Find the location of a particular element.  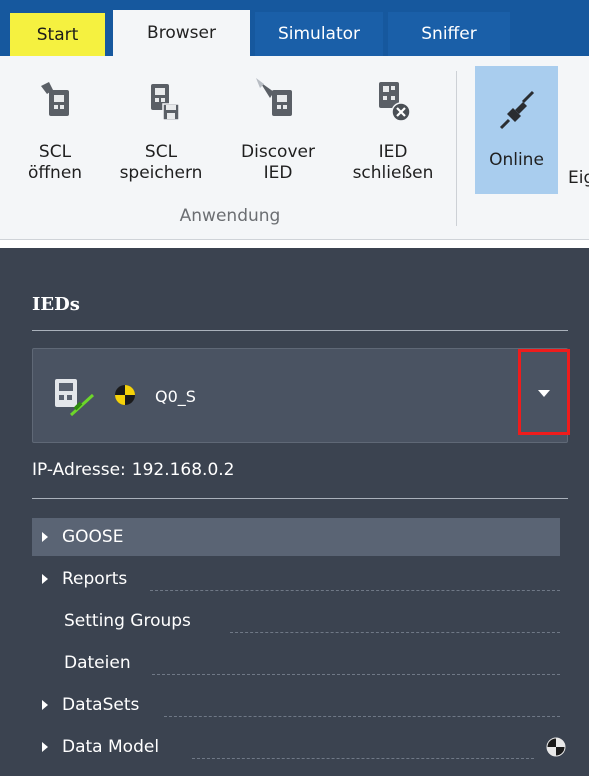

ied-device-icon is located at coordinates (75, 398).